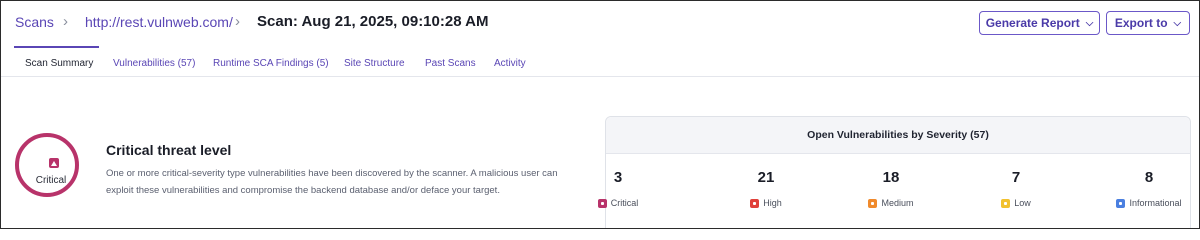 The image size is (1200, 240). I want to click on breadcrumb-scans: Scans, so click(34, 22).